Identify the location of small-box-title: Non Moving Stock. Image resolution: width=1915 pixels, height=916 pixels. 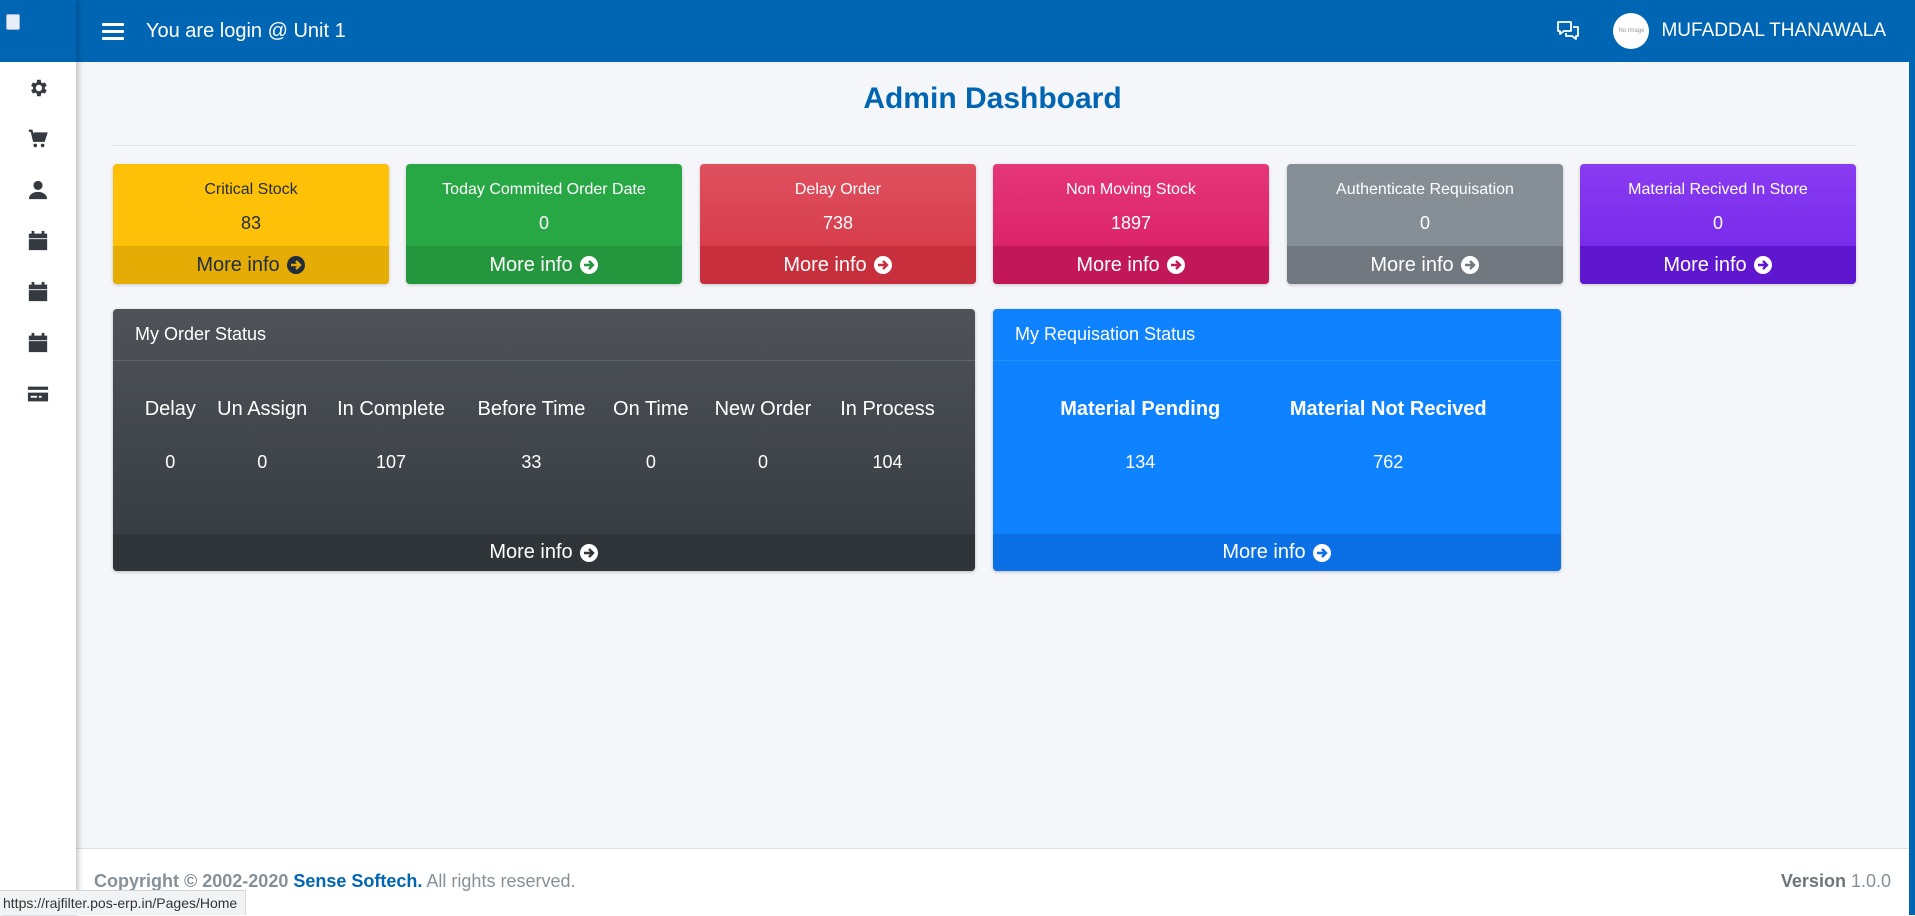
(1131, 189).